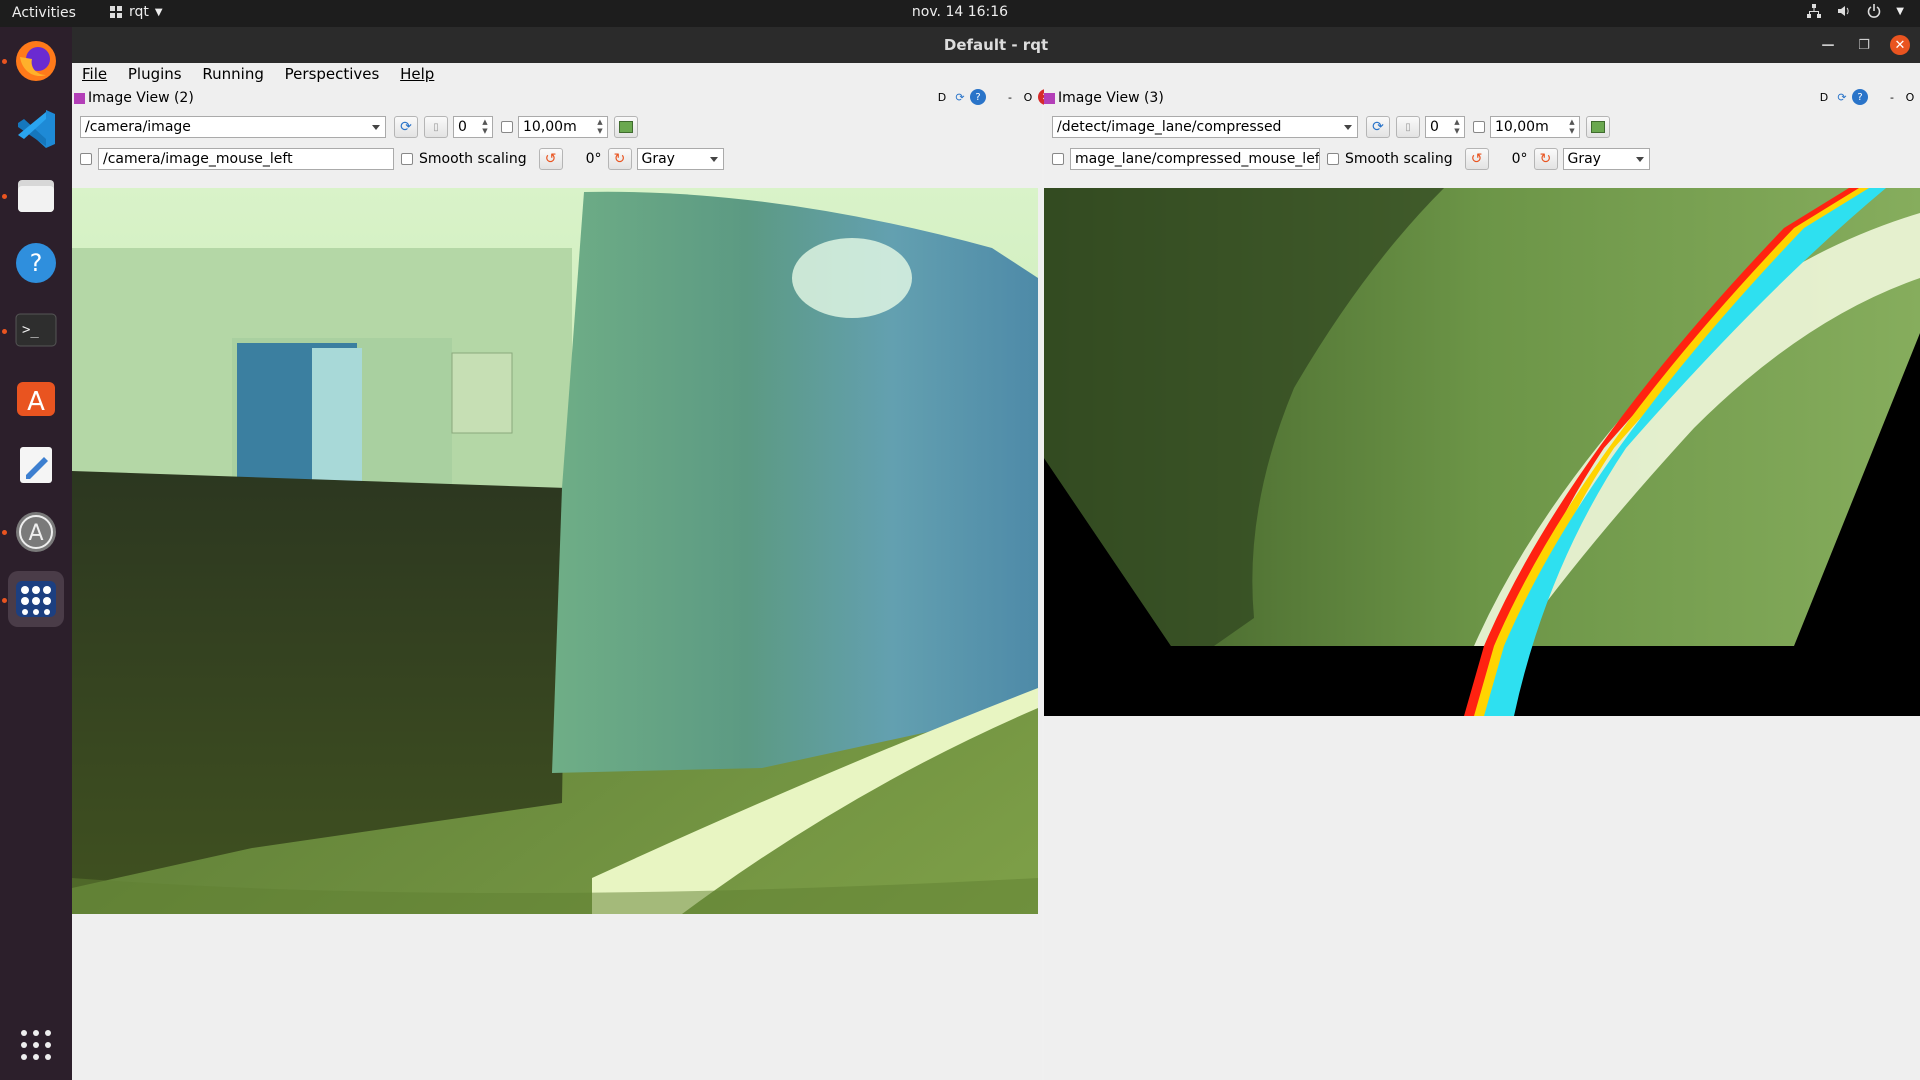 The width and height of the screenshot is (1920, 1080). What do you see at coordinates (1584, 159) in the screenshot?
I see `color-mode-value: Gray` at bounding box center [1584, 159].